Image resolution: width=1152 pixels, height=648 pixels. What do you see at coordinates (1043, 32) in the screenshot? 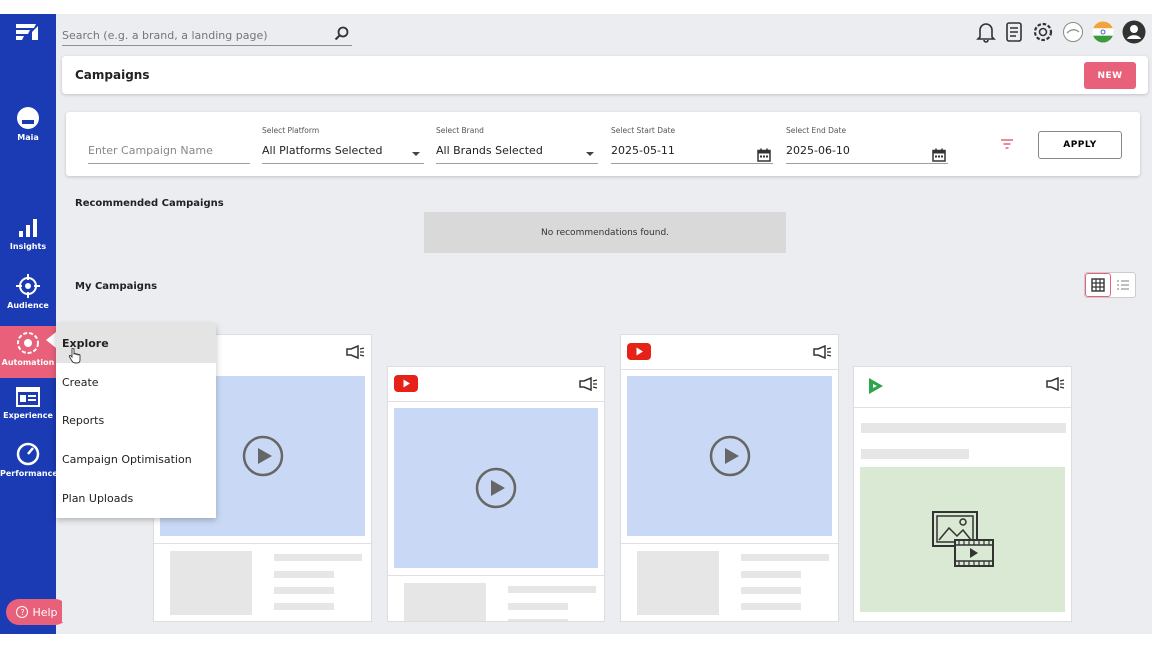
I see `settings-icon` at bounding box center [1043, 32].